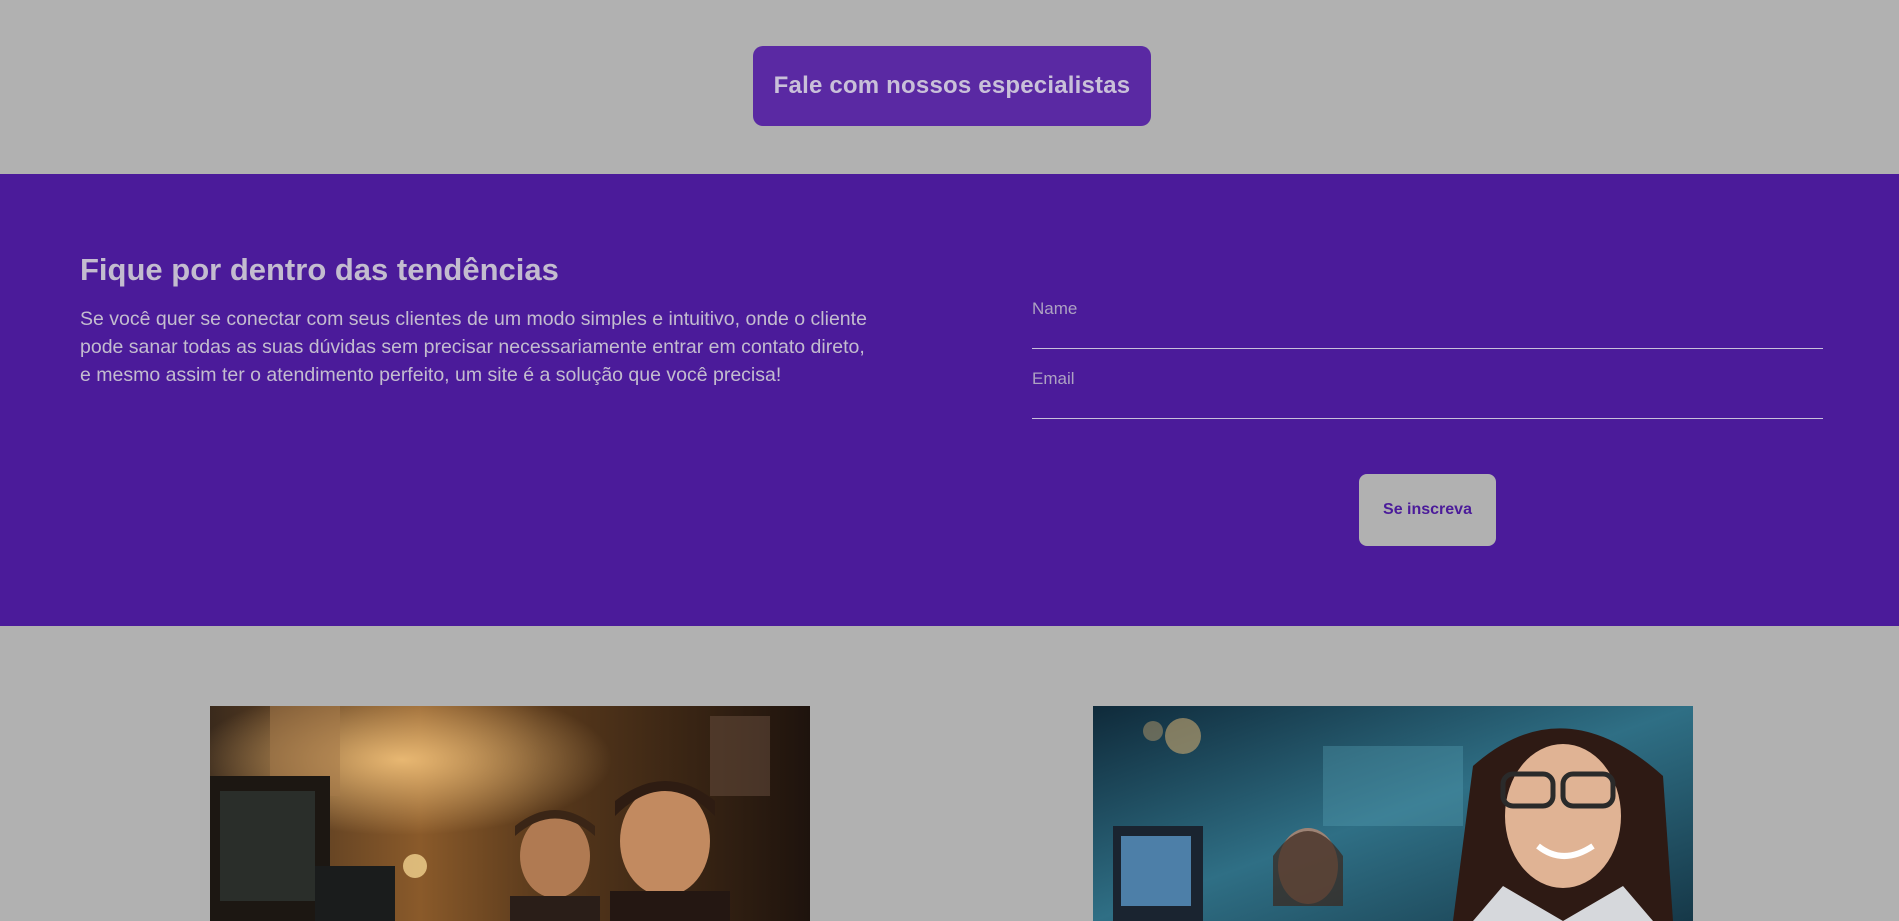 The width and height of the screenshot is (1899, 921). I want to click on team-photo-illustration, so click(510, 813).